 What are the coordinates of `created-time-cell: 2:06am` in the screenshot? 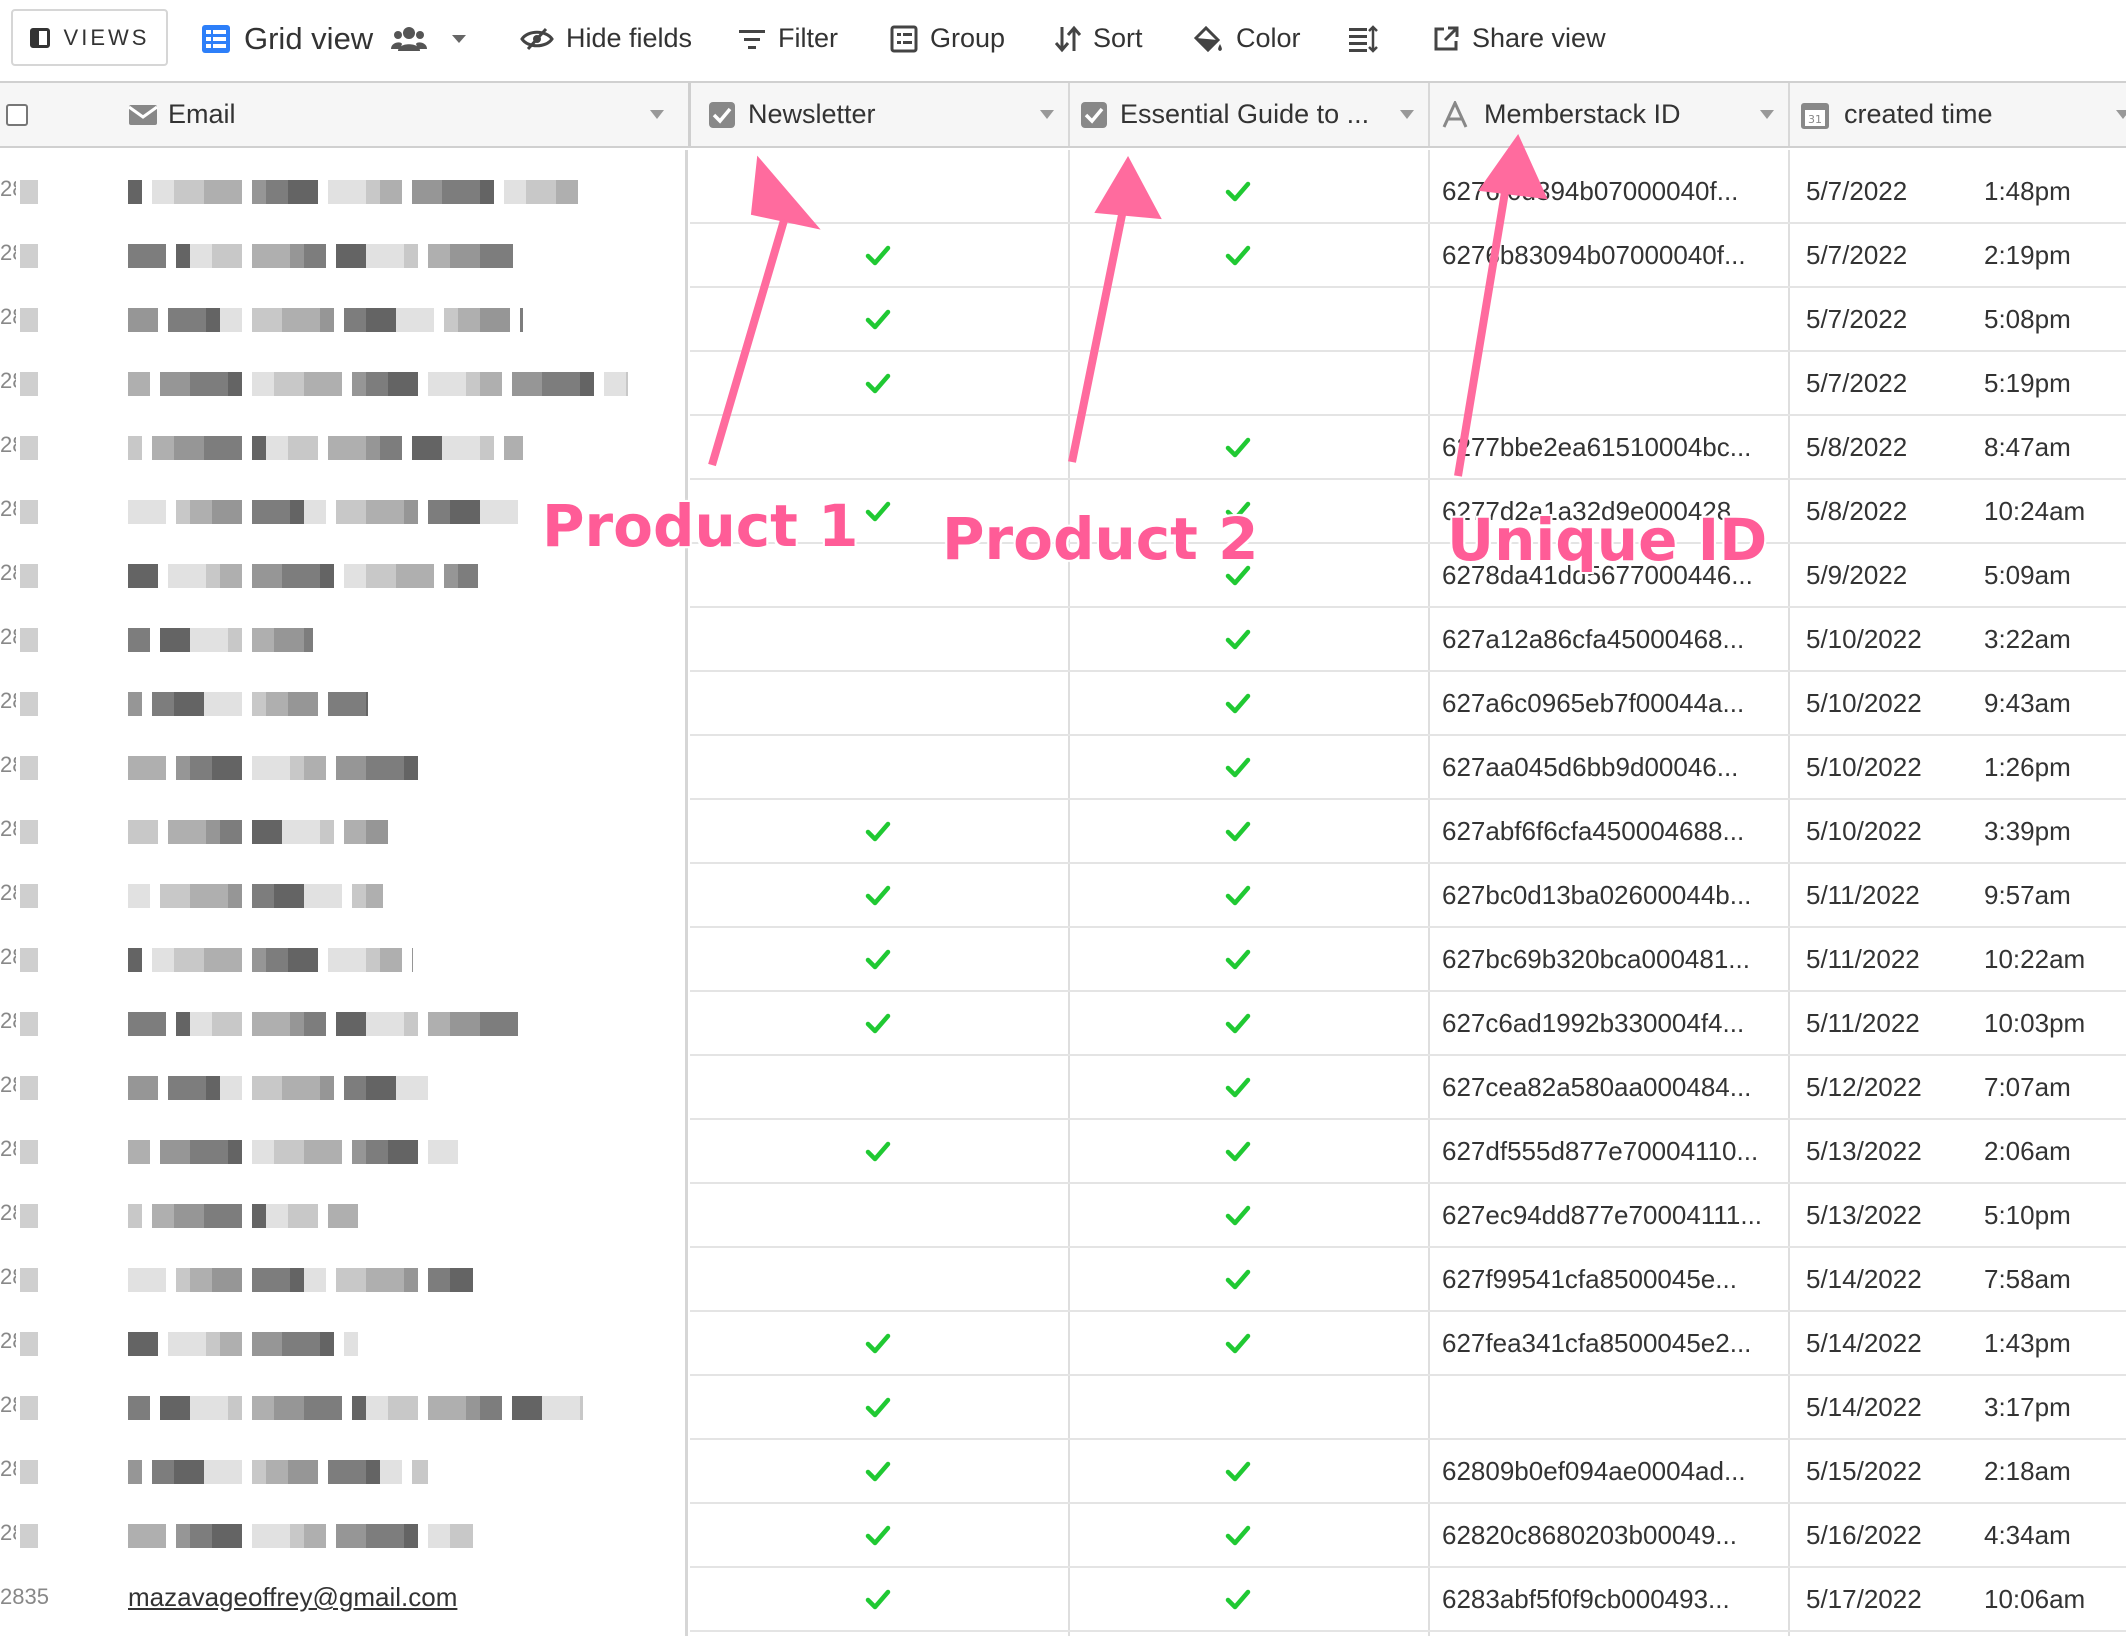 It's located at (2027, 1151).